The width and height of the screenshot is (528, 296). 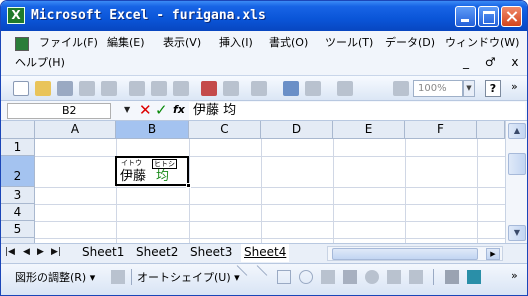 What do you see at coordinates (452, 277) in the screenshot?
I see `shadow-icon` at bounding box center [452, 277].